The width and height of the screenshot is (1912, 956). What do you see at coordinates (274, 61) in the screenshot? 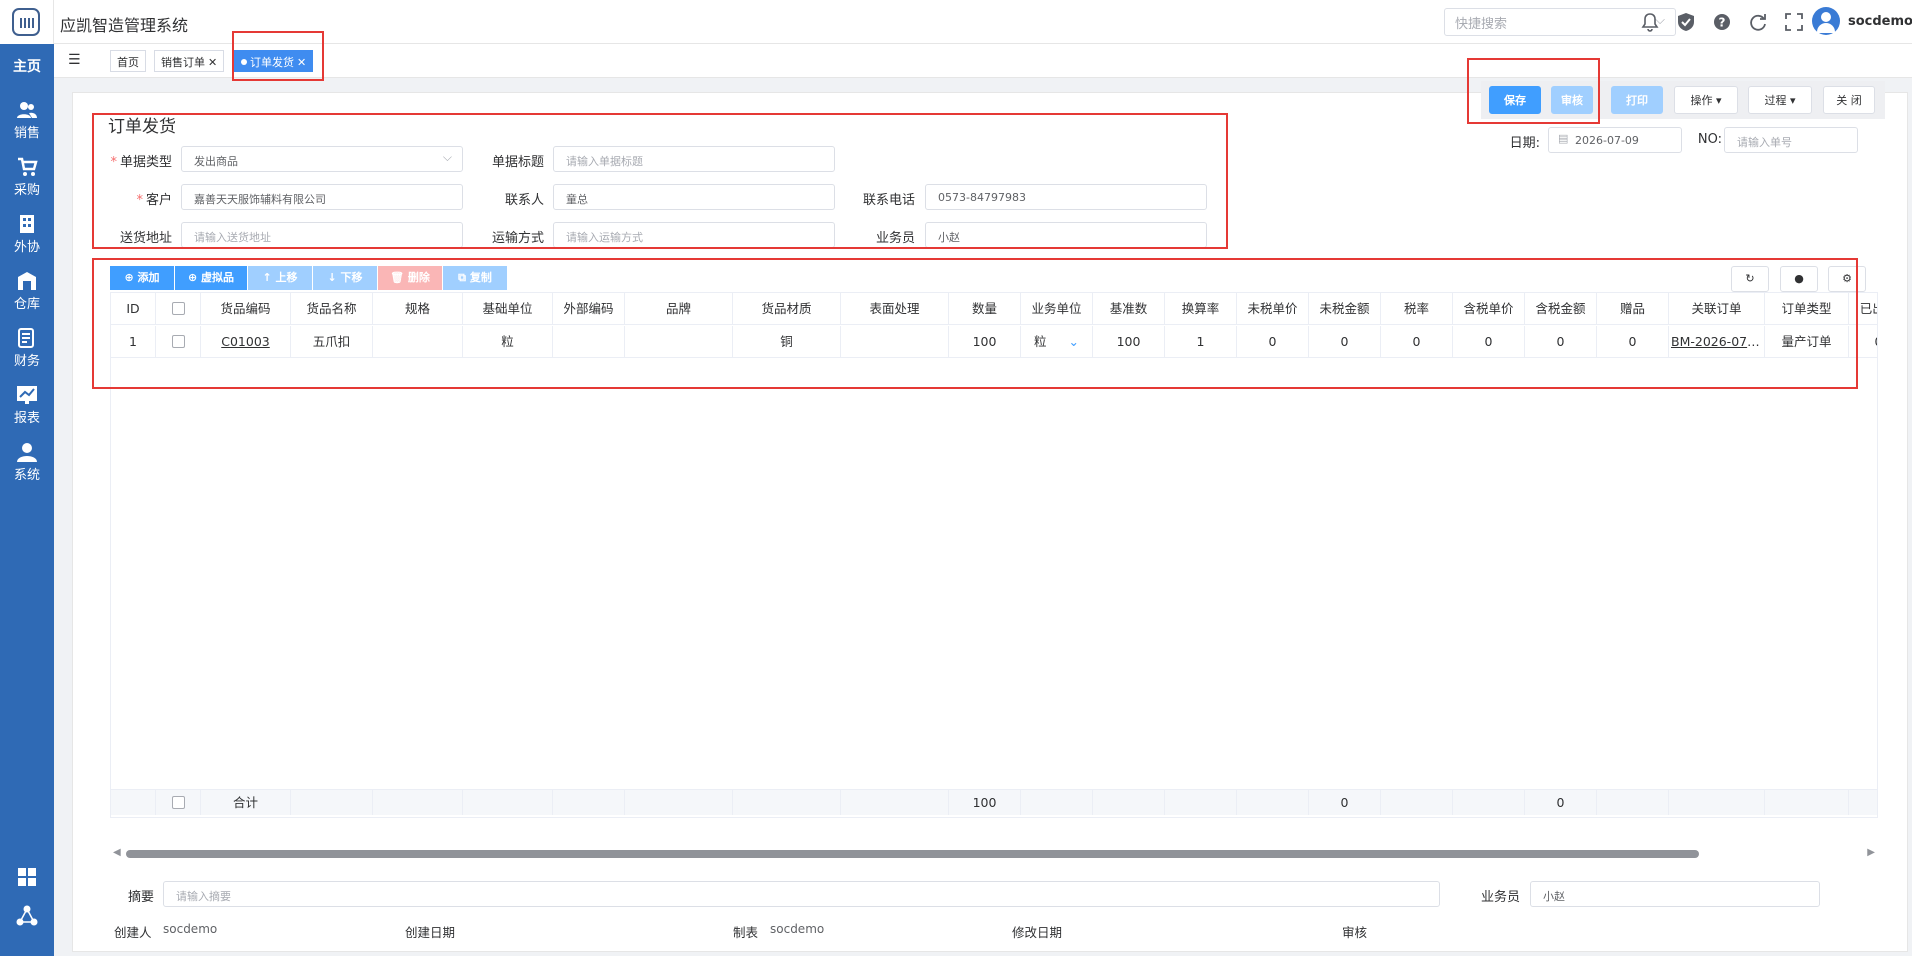
I see `tab-order-shipment: 订单发货 ✕` at bounding box center [274, 61].